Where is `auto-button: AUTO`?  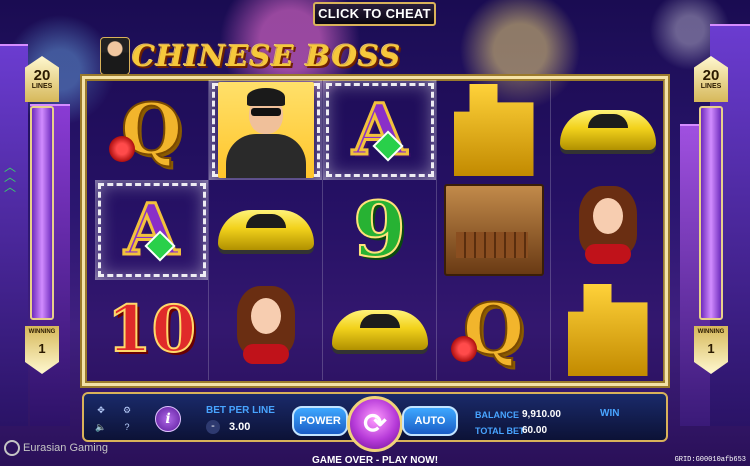 auto-button: AUTO is located at coordinates (430, 421).